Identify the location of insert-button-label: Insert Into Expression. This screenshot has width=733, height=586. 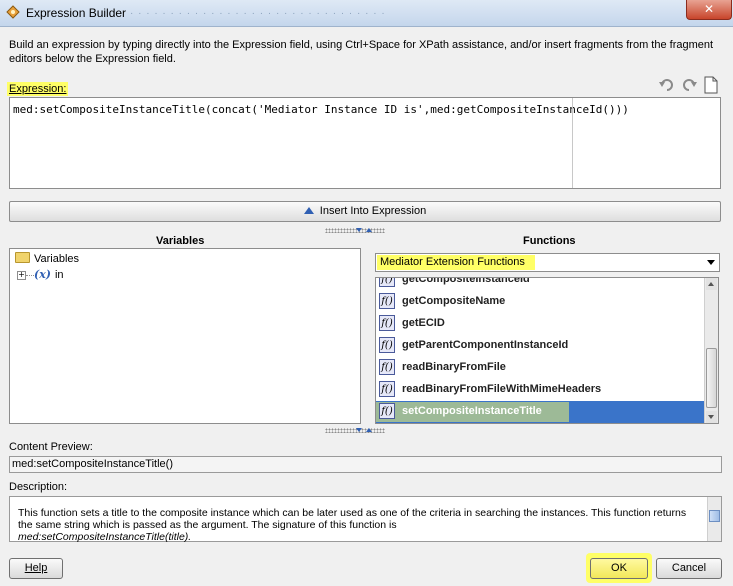
(373, 211).